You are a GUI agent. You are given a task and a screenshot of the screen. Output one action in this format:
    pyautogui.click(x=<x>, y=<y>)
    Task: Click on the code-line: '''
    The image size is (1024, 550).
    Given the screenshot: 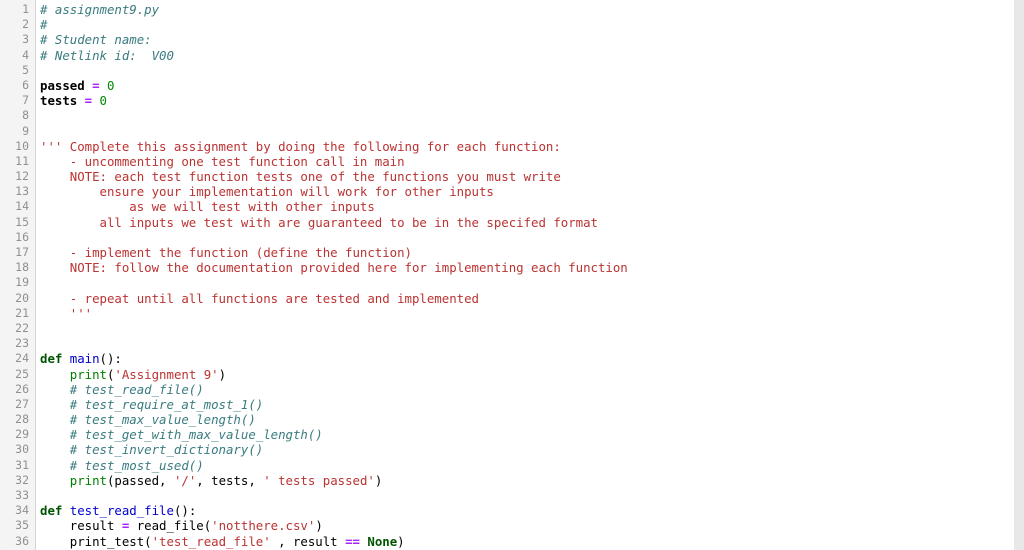 What is the action you would take?
    pyautogui.click(x=532, y=313)
    